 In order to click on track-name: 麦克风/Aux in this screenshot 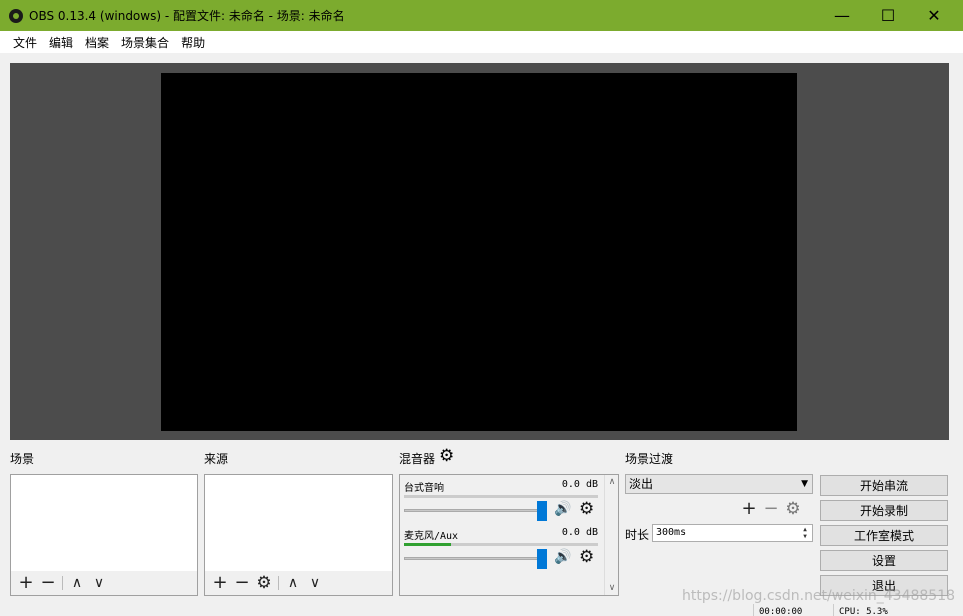, I will do `click(431, 536)`.